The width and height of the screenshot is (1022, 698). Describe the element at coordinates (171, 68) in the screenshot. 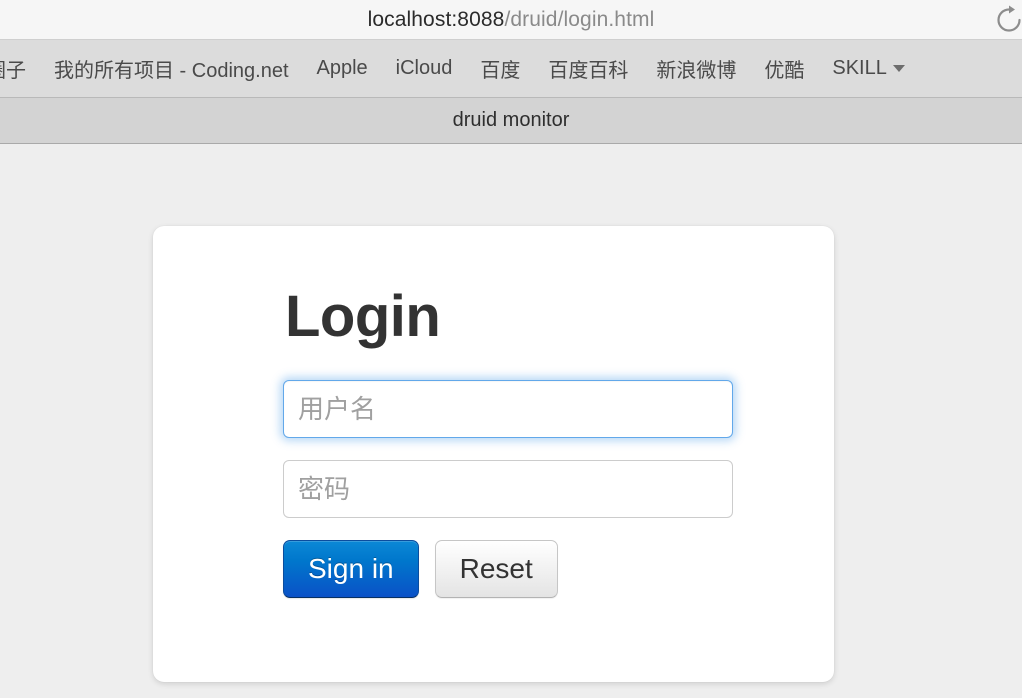

I see `bookmark-item-1: 我的所有项目 - Coding.net` at that location.